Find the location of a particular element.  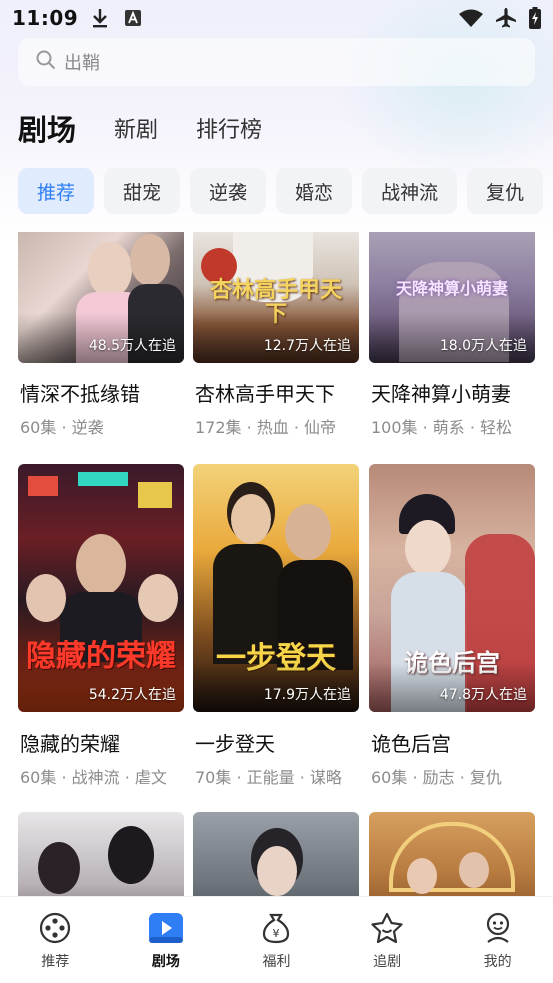

user-icon is located at coordinates (498, 928).